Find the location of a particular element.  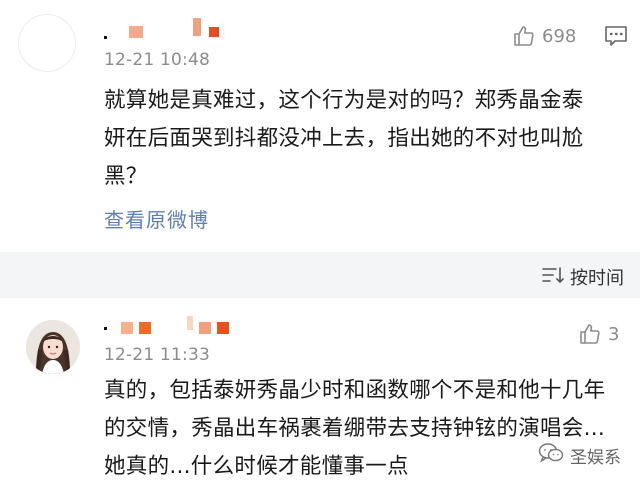

speech-bubble-icon is located at coordinates (616, 38).